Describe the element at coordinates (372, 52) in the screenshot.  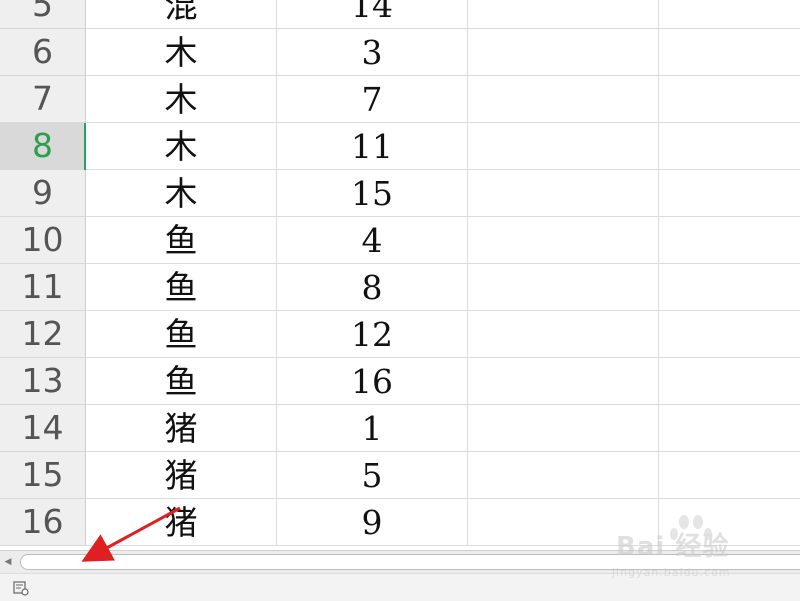
I see `cell-col-b: 3` at that location.